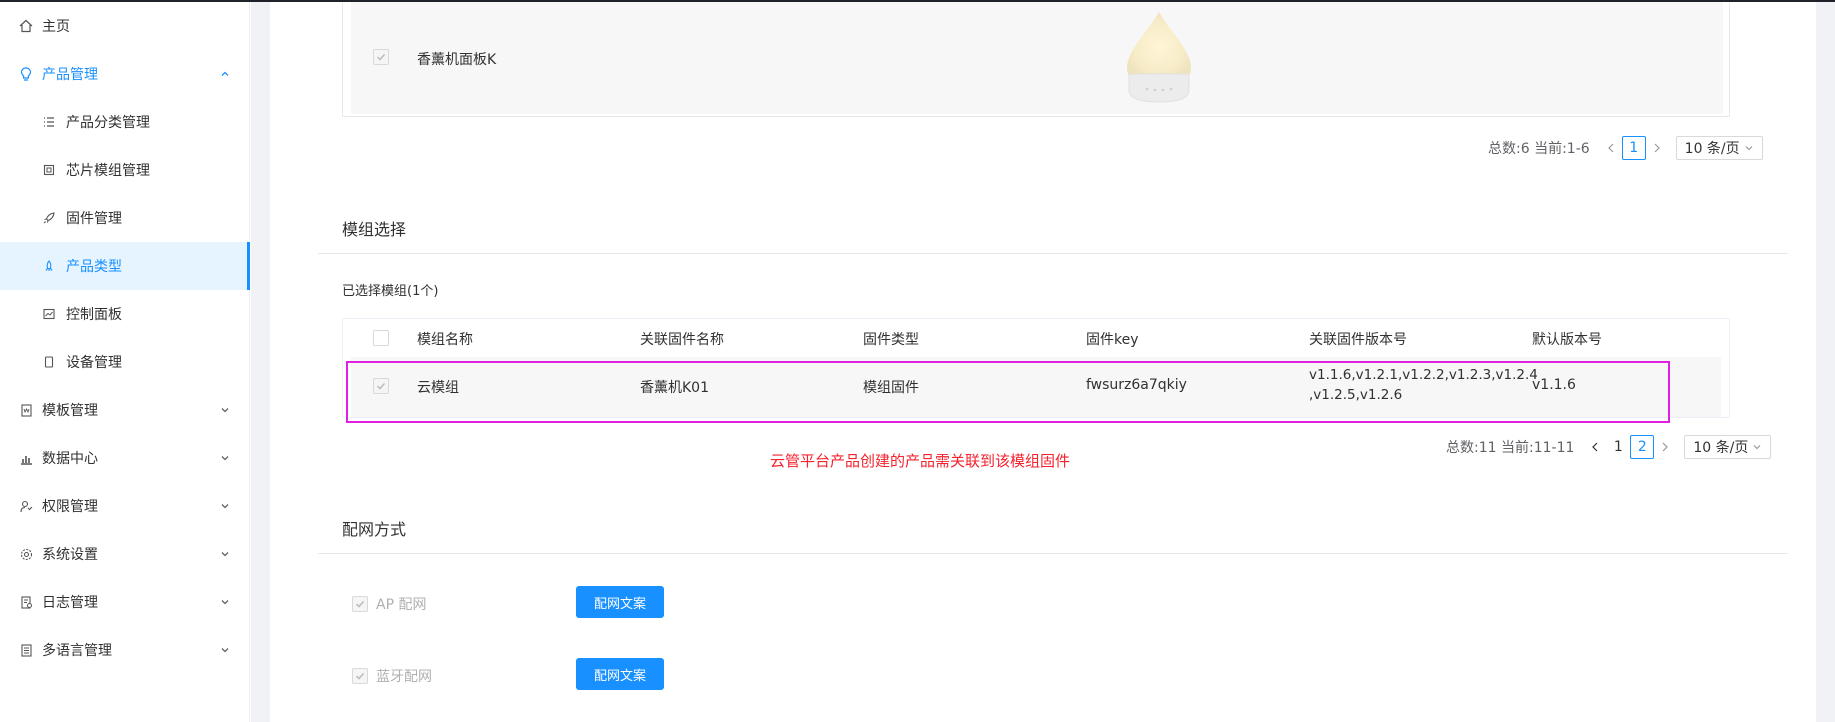  I want to click on sidebar-item-label: 产品类型, so click(94, 267).